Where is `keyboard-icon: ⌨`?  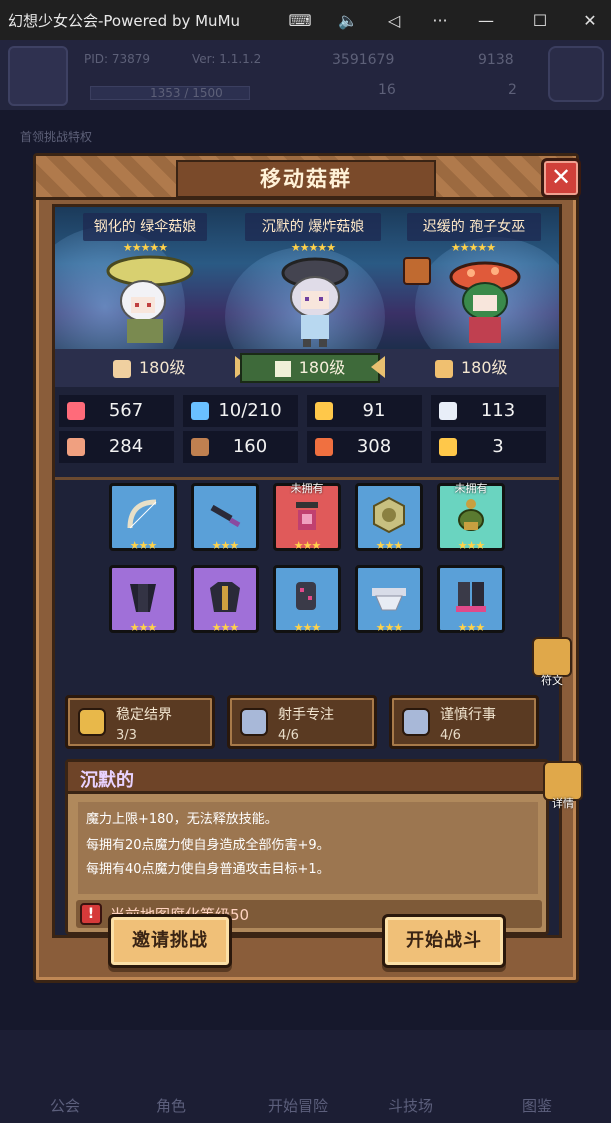
keyboard-icon: ⌨ is located at coordinates (300, 20).